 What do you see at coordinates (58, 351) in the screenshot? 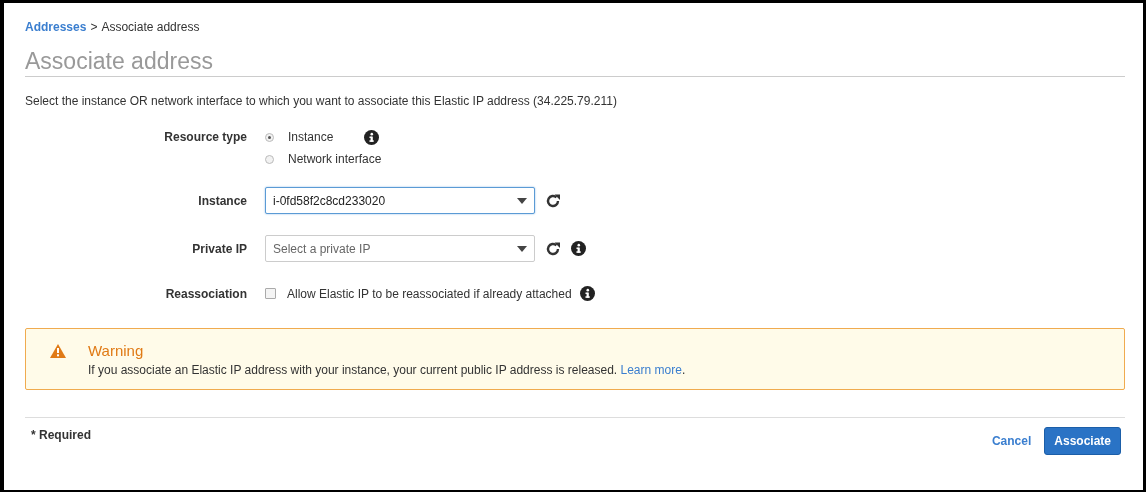
I see `warning-icon` at bounding box center [58, 351].